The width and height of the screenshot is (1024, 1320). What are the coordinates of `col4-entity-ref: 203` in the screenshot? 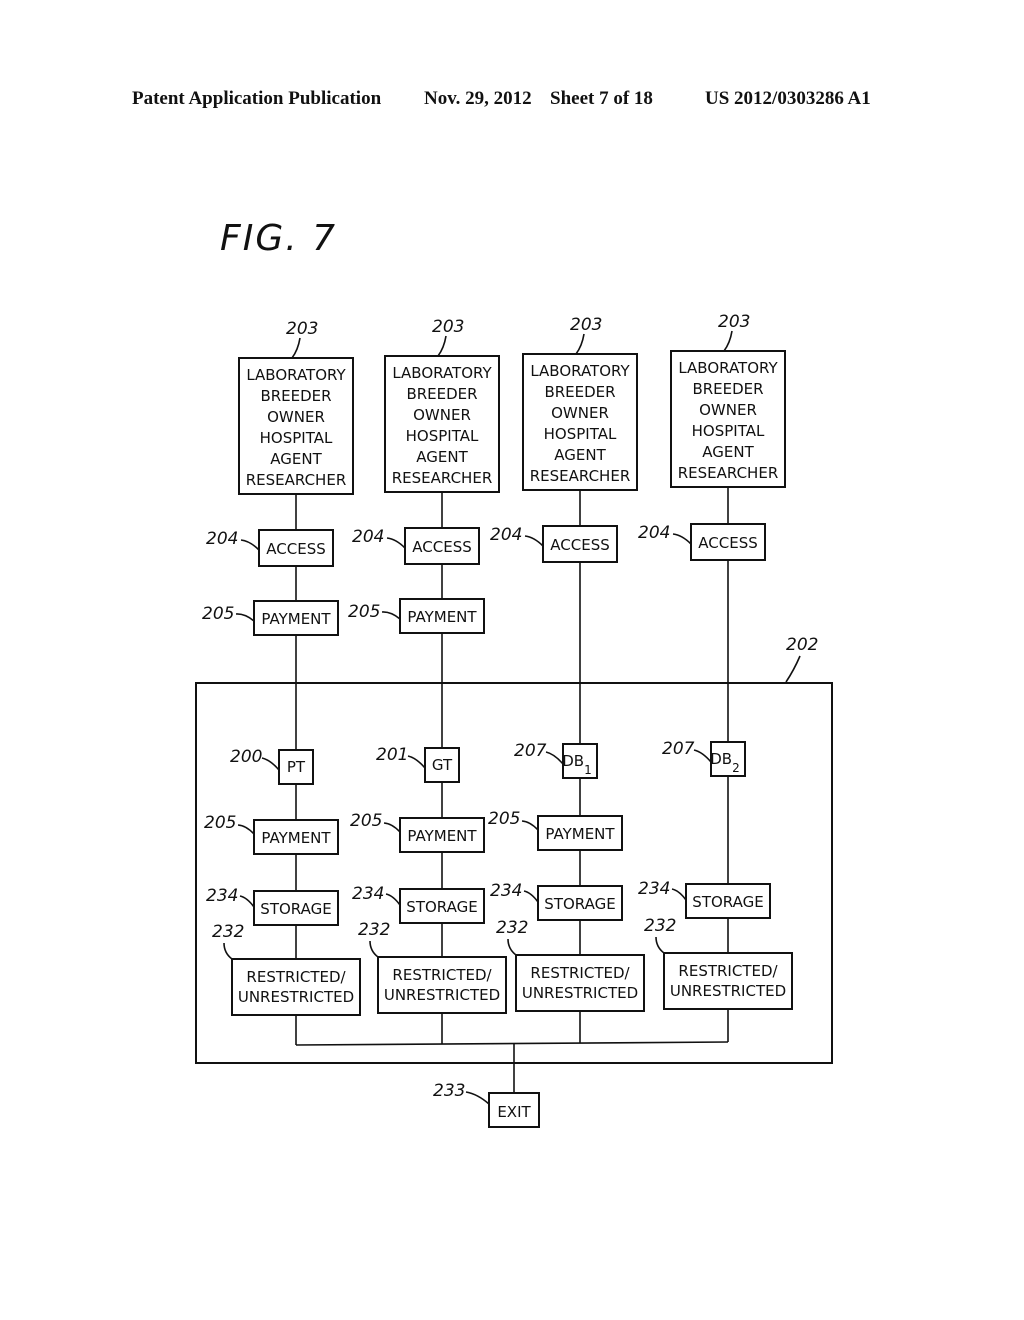 It's located at (734, 322).